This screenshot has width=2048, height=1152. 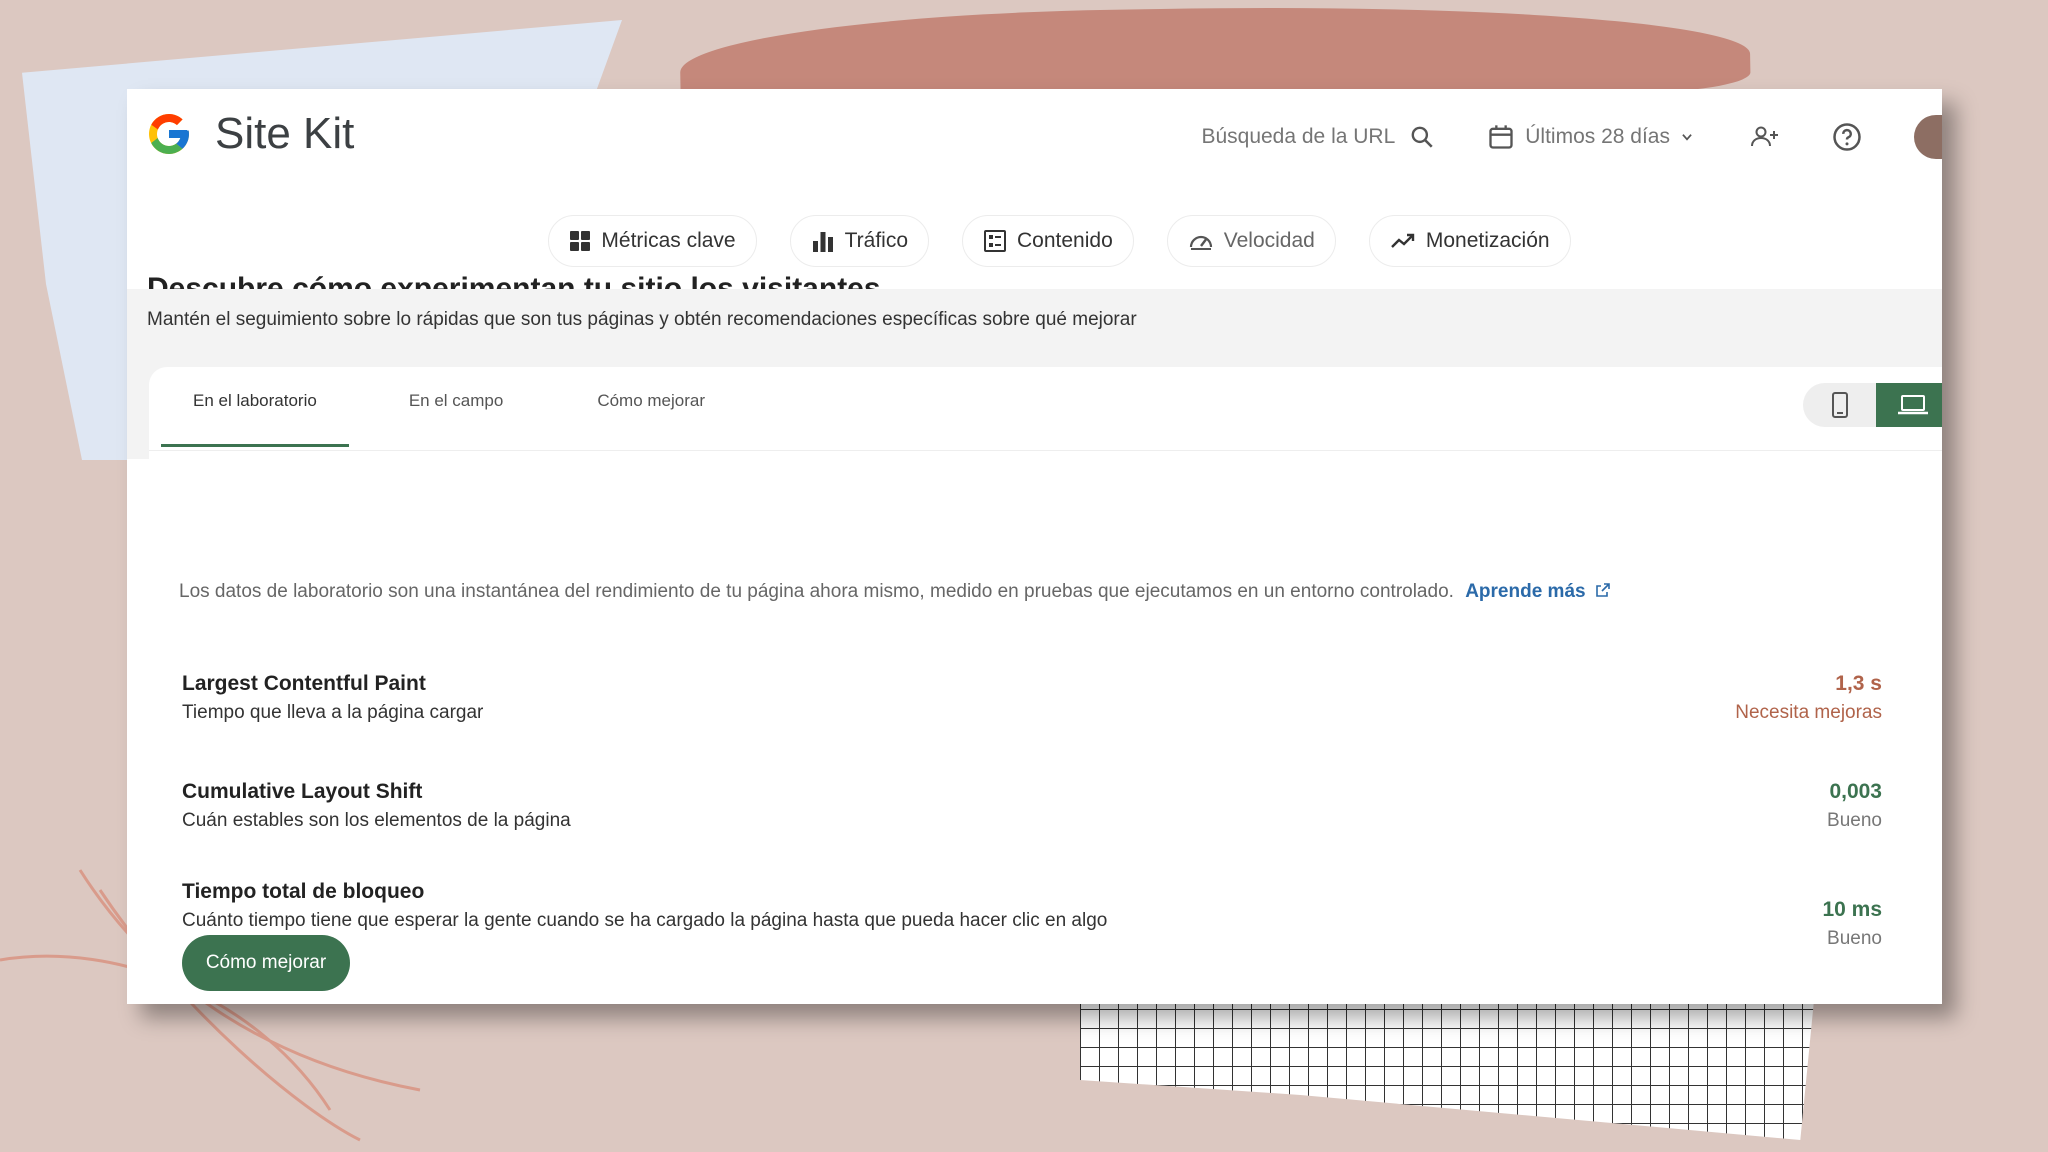 I want to click on tab-como-mejorar: Cómo mejorar, so click(x=651, y=407).